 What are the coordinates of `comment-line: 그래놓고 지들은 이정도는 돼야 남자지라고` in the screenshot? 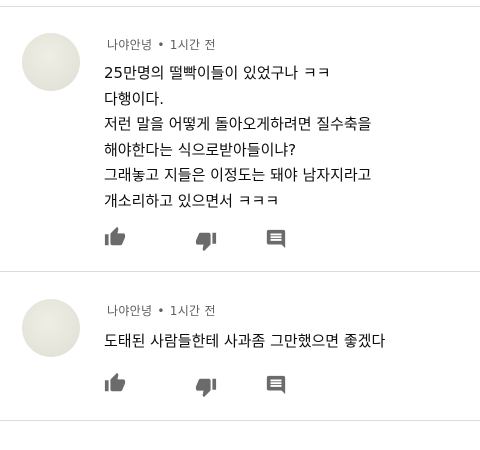 It's located at (238, 175).